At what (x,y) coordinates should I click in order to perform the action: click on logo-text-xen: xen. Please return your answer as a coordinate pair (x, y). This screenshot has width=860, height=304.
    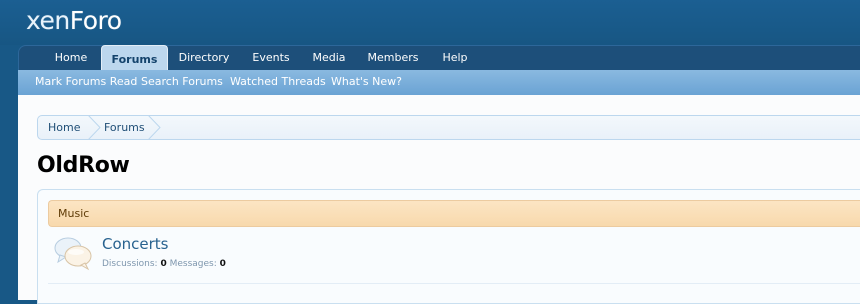
    Looking at the image, I should click on (48, 20).